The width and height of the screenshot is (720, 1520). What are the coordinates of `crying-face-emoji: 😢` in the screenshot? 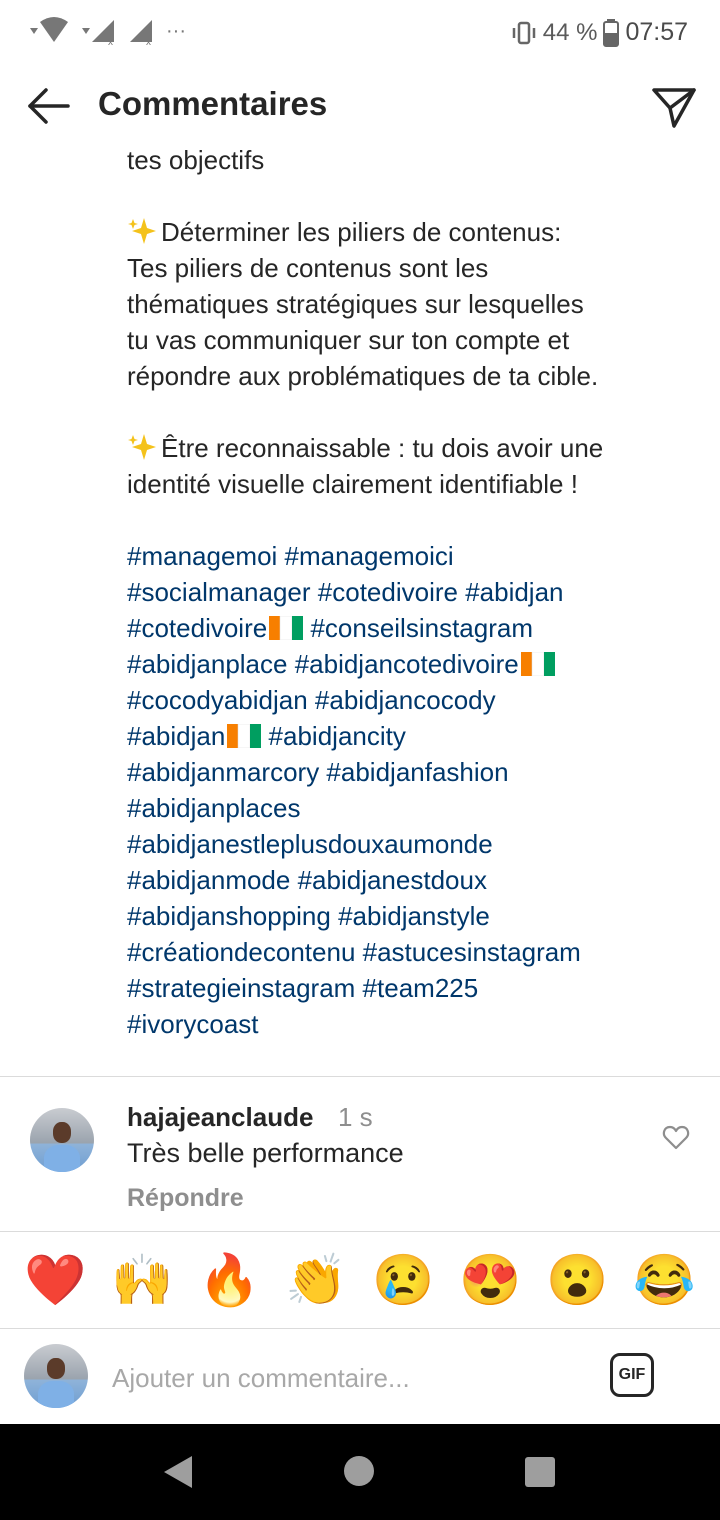 It's located at (404, 1280).